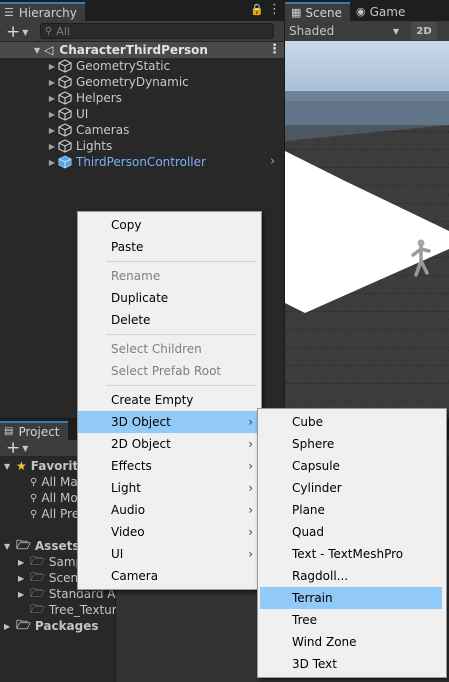 This screenshot has width=449, height=682. I want to click on tab-scene: ▦ Scene, so click(317, 11).